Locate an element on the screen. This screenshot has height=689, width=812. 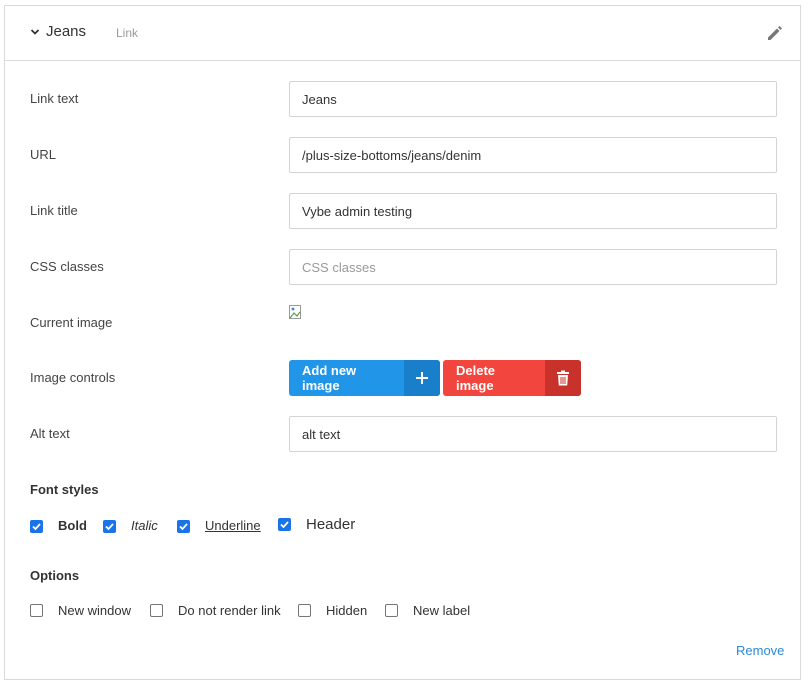
link-text-label: Link text is located at coordinates (54, 98).